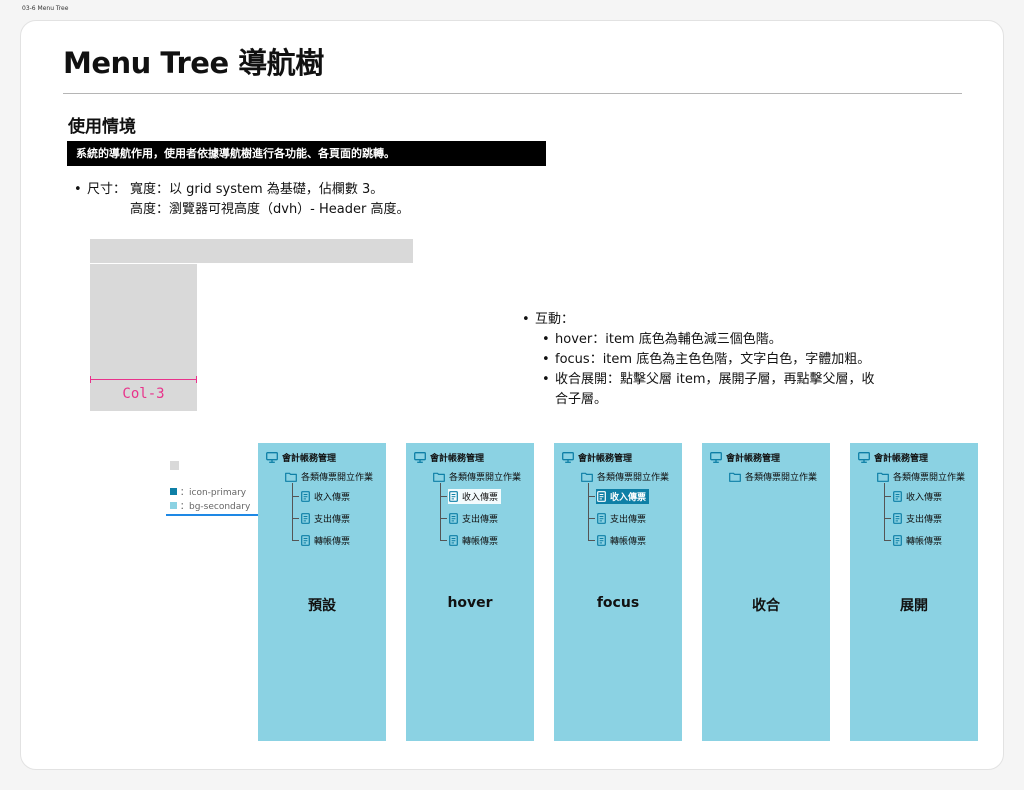 This screenshot has width=1024, height=790. What do you see at coordinates (512, 93) in the screenshot?
I see `title-divider` at bounding box center [512, 93].